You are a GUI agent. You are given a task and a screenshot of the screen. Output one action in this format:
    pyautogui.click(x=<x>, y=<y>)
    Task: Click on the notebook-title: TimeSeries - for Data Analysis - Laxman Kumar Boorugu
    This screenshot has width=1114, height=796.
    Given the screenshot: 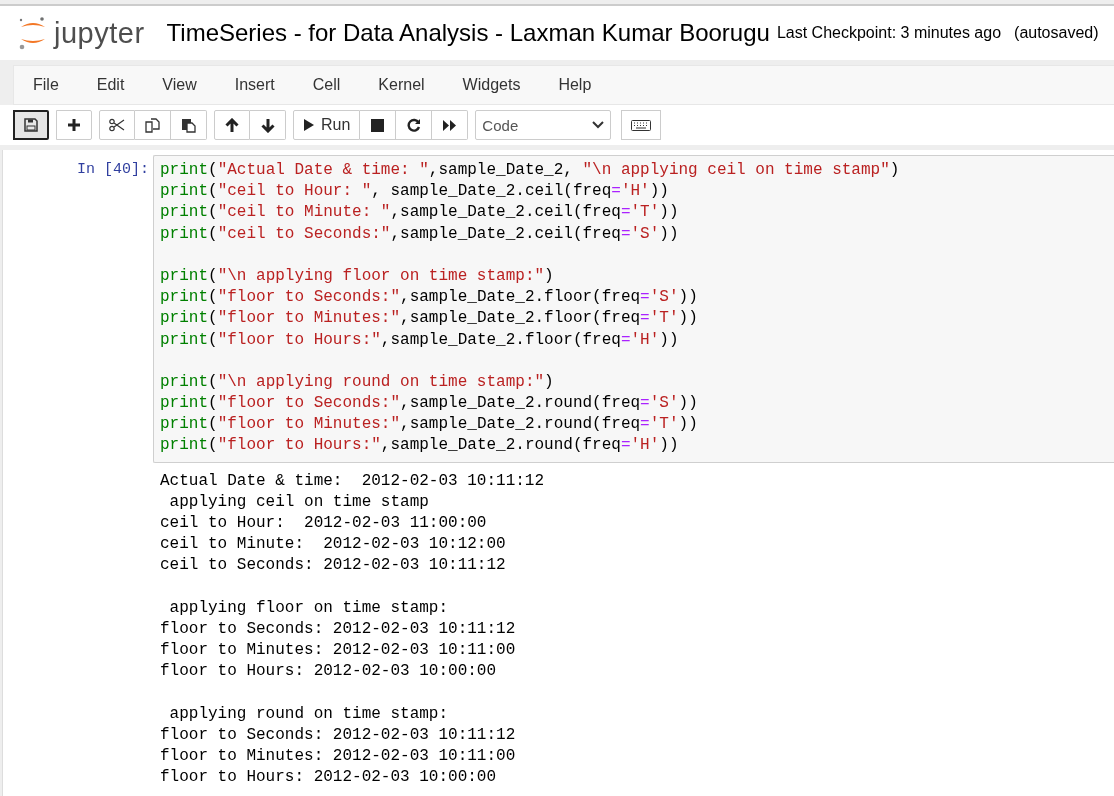 What is the action you would take?
    pyautogui.click(x=468, y=33)
    